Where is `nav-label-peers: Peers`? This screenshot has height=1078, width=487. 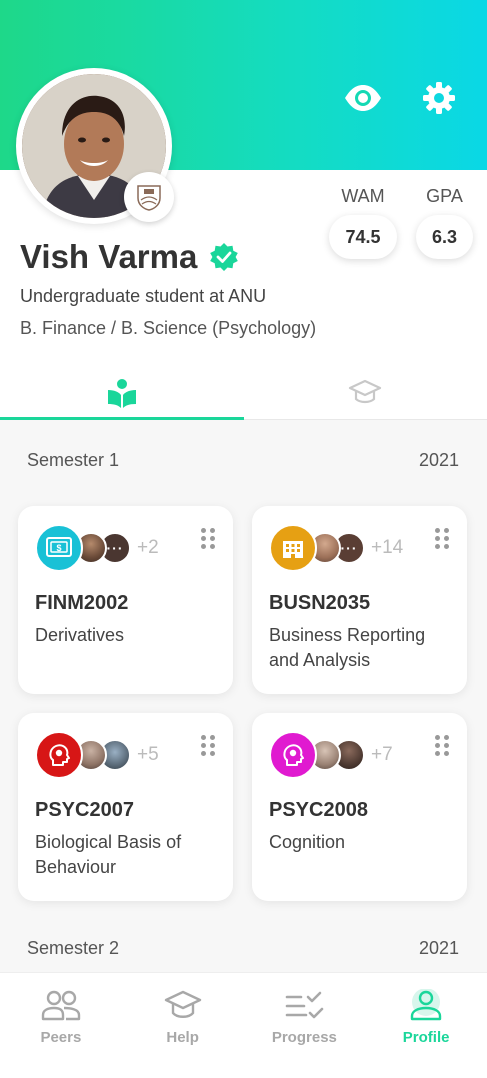
nav-label-peers: Peers is located at coordinates (61, 1037).